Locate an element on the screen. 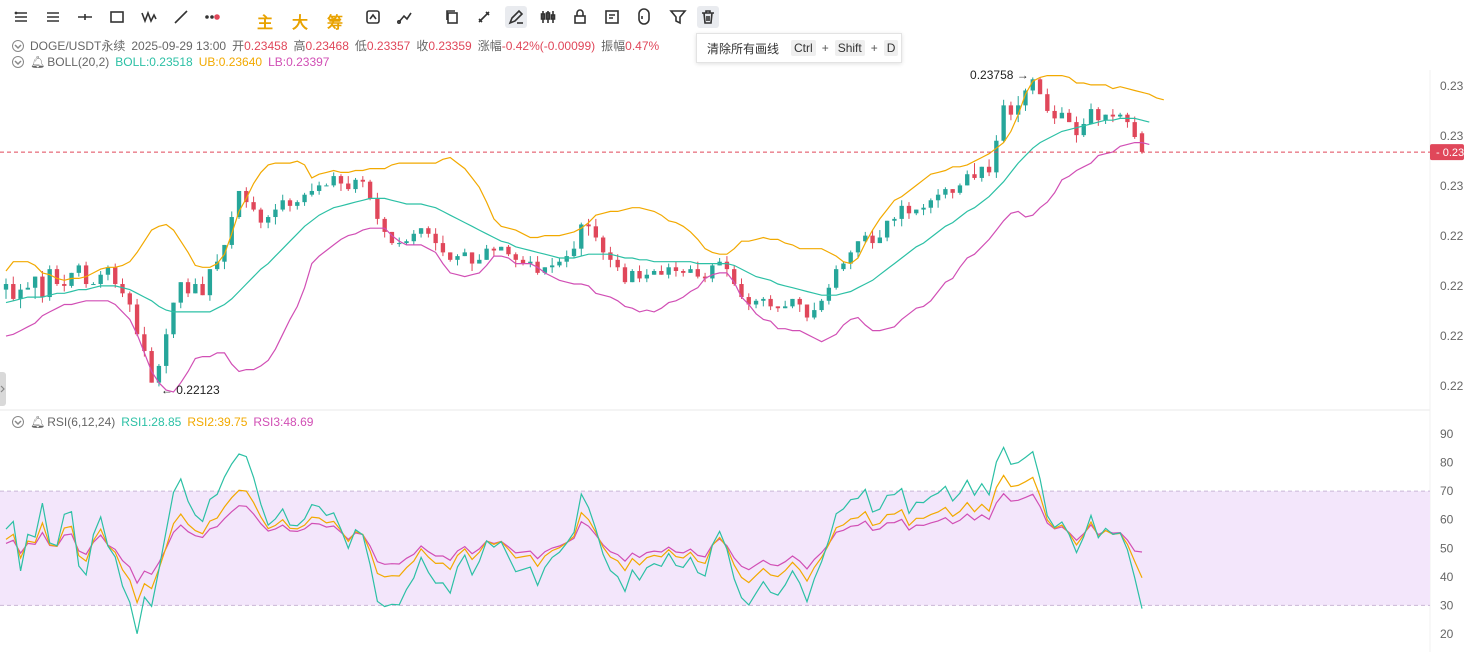  low-annotation: ← 0.22123 is located at coordinates (190, 390).